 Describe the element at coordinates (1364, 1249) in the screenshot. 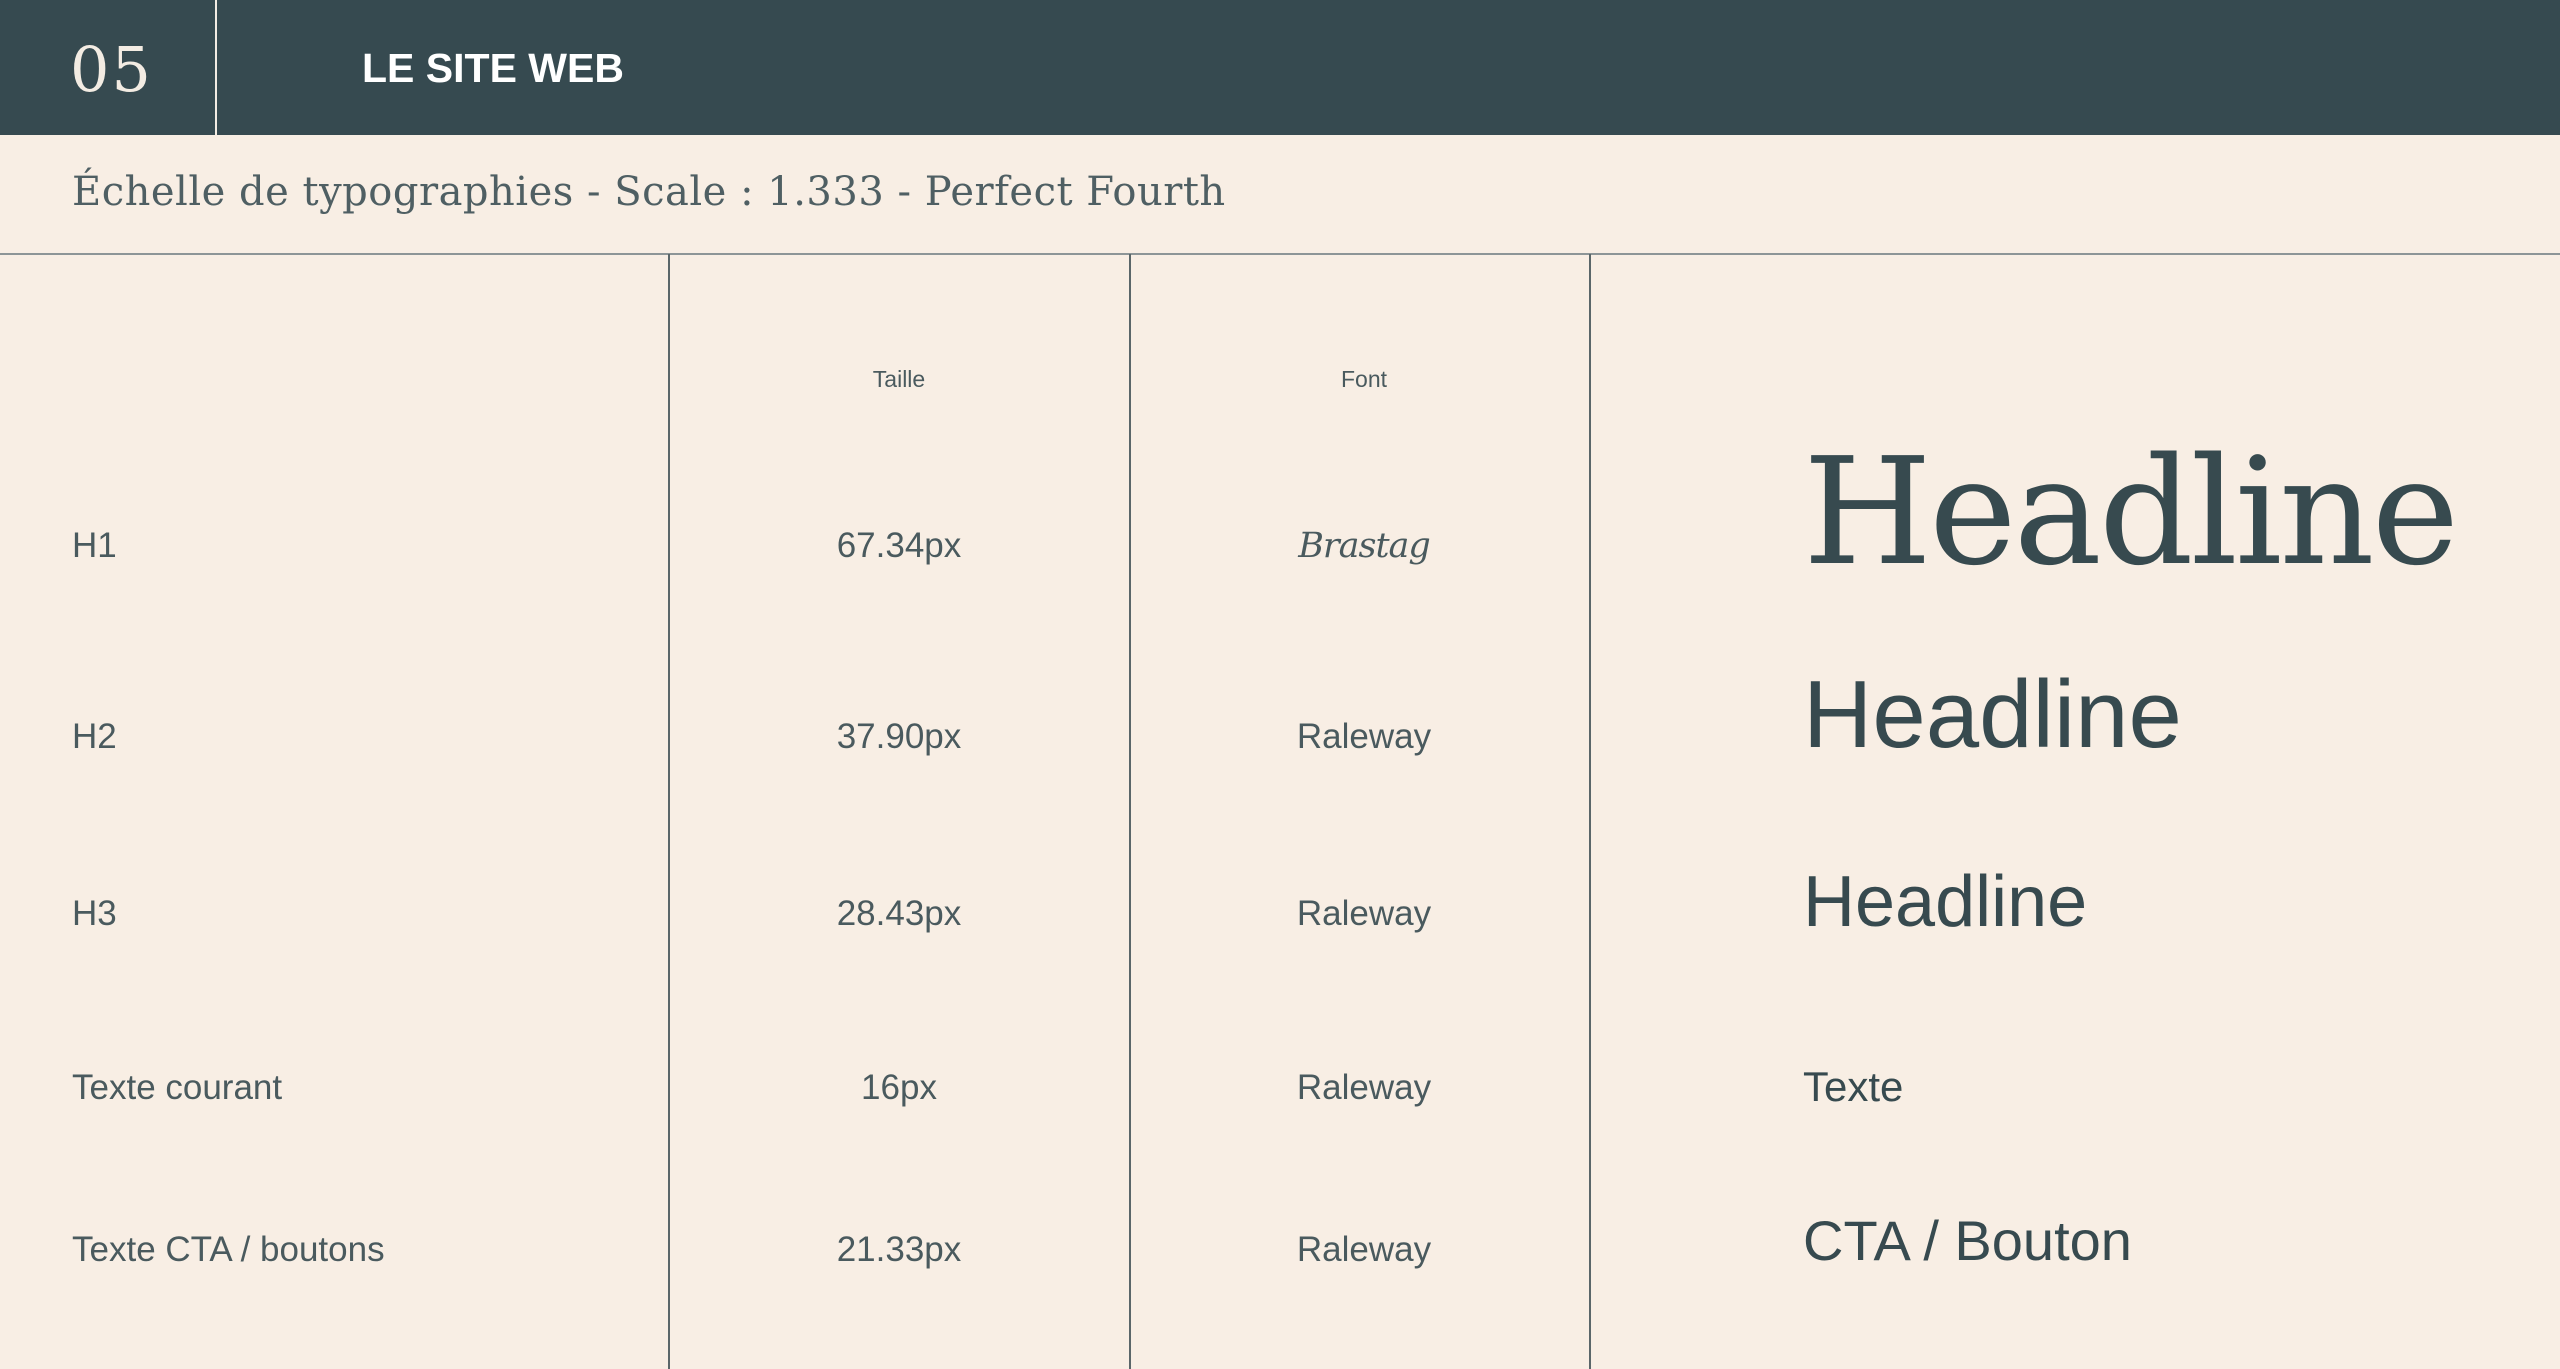

I see `row-font-cta: Raleway` at that location.